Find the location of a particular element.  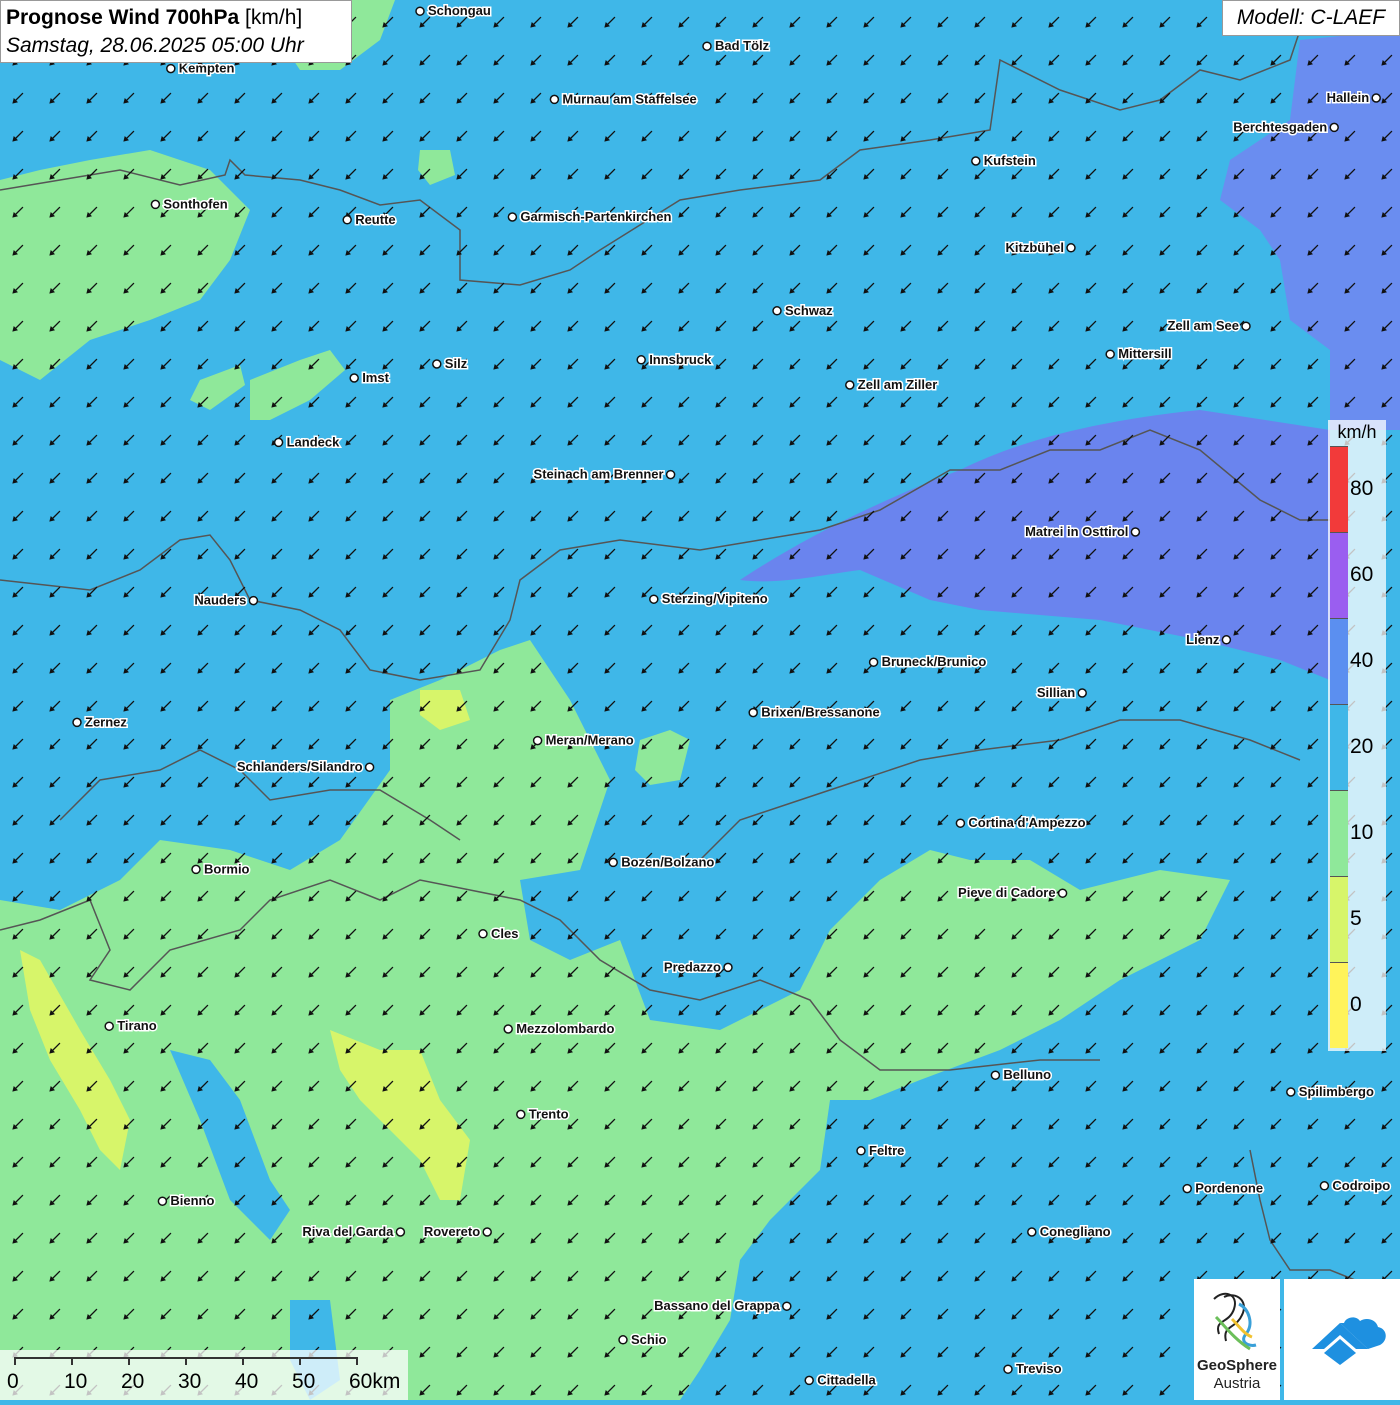

city-label: Zell am Ziller is located at coordinates (897, 384).